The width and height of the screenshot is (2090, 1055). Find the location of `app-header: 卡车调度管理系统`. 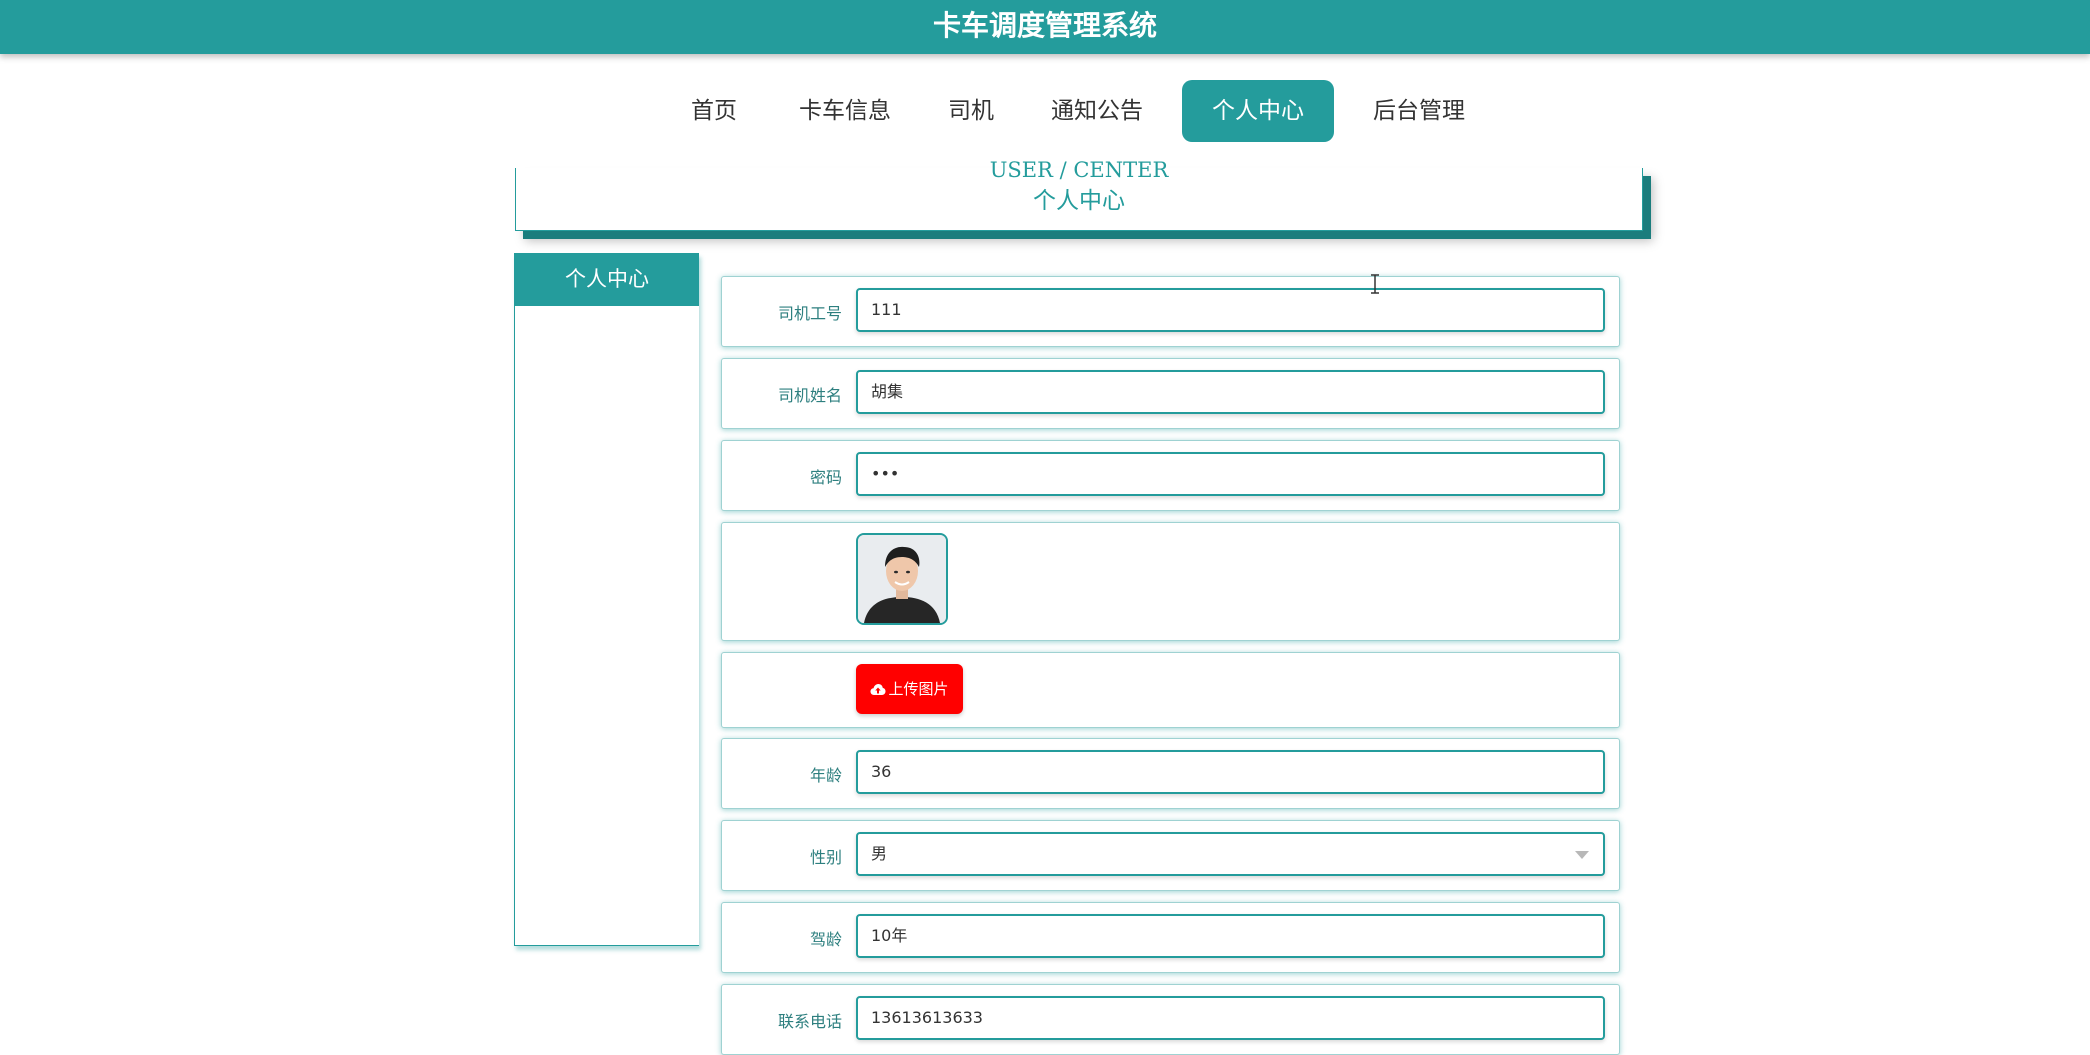

app-header: 卡车调度管理系统 is located at coordinates (1045, 27).